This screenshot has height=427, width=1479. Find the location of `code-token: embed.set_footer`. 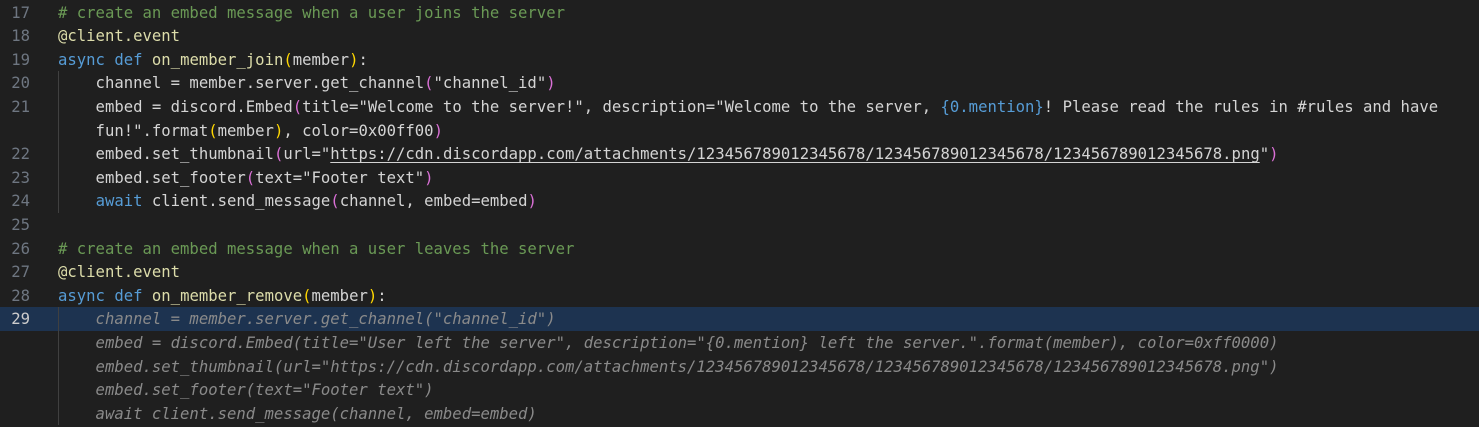

code-token: embed.set_footer is located at coordinates (152, 177).